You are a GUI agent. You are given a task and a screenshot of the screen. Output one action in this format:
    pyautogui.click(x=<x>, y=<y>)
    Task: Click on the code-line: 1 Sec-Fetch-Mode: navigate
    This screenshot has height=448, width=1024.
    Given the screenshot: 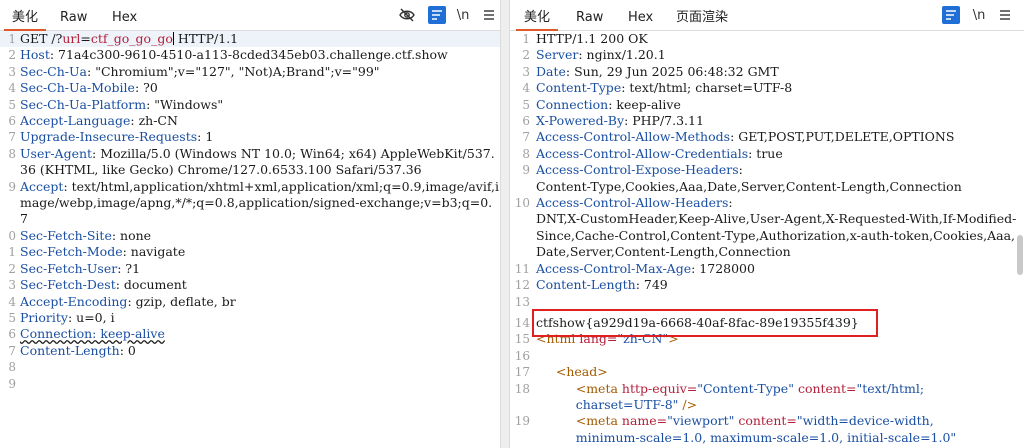 What is the action you would take?
    pyautogui.click(x=250, y=252)
    